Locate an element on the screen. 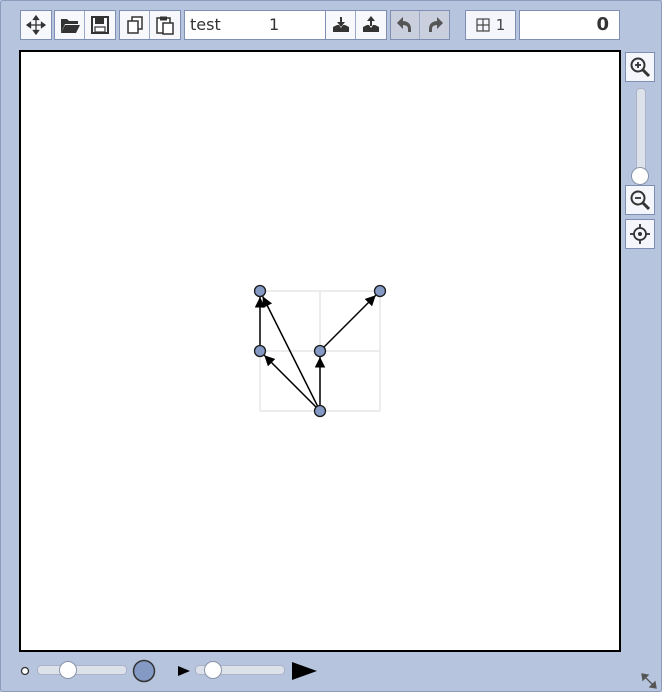 This screenshot has height=692, width=662. folder-open-icon is located at coordinates (70, 26).